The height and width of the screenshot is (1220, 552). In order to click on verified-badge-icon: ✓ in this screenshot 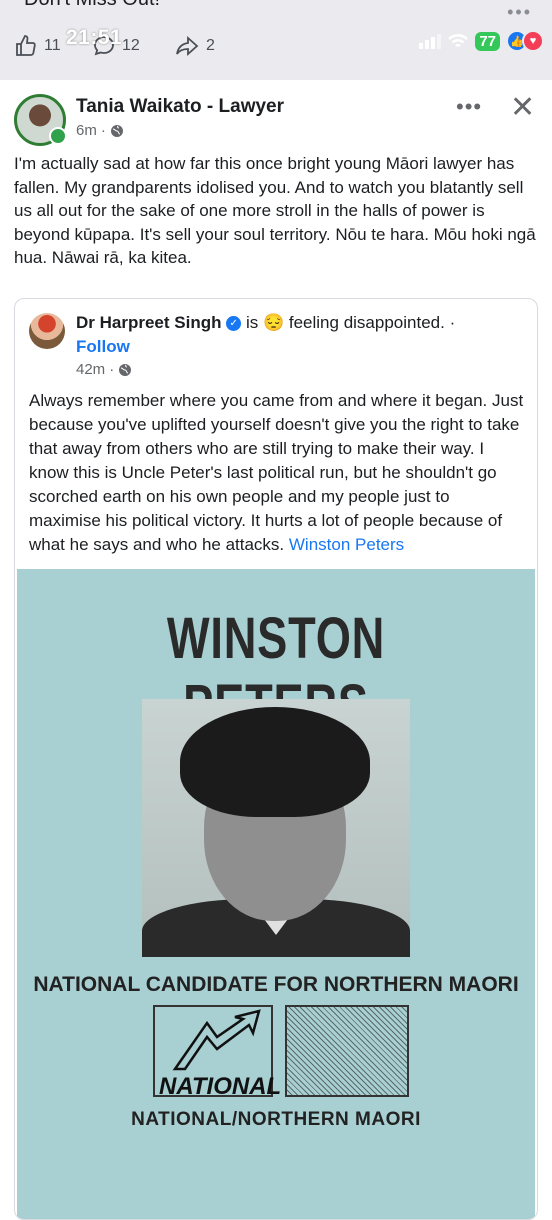, I will do `click(234, 324)`.